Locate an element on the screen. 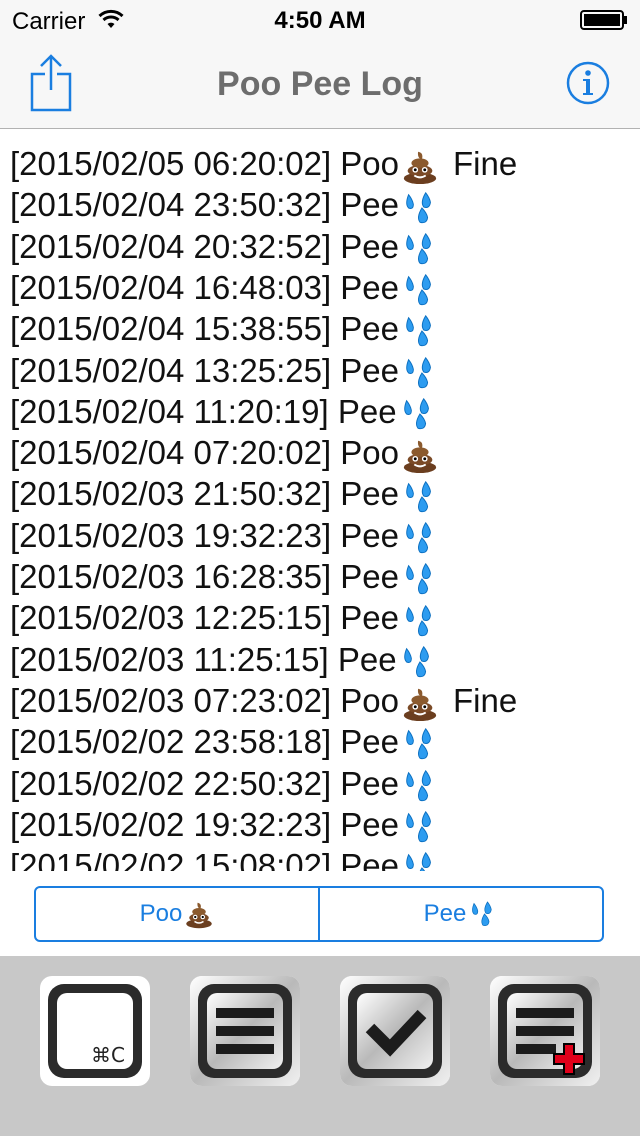  list-add-icon is located at coordinates (545, 1031).